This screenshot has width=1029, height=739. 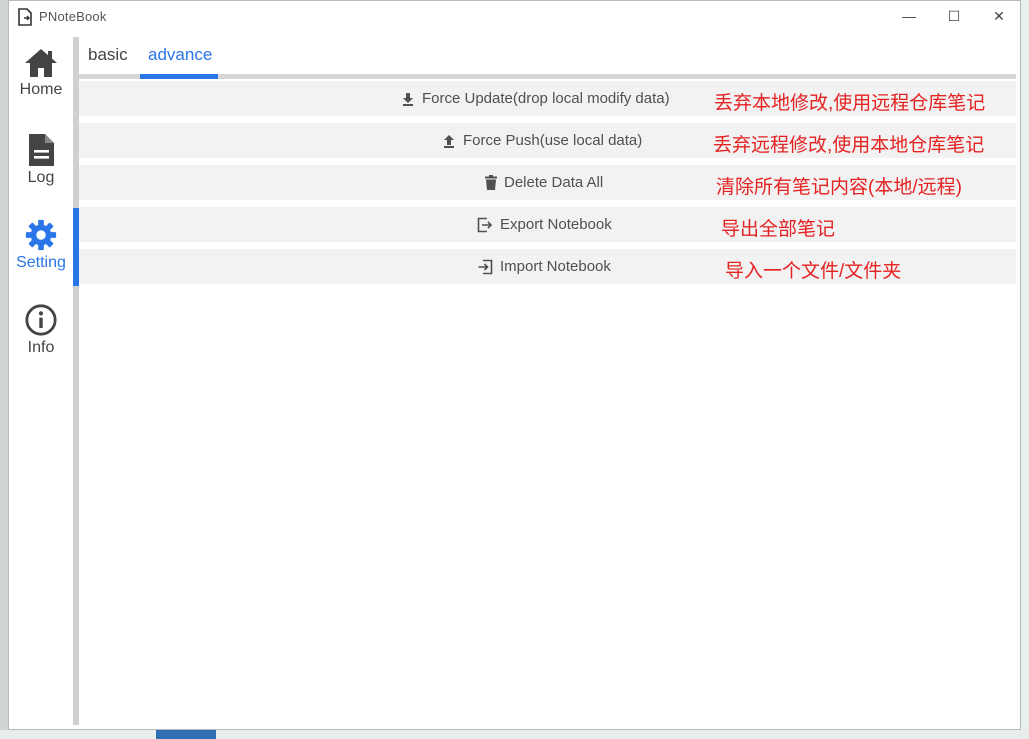 I want to click on export-icon, so click(x=485, y=224).